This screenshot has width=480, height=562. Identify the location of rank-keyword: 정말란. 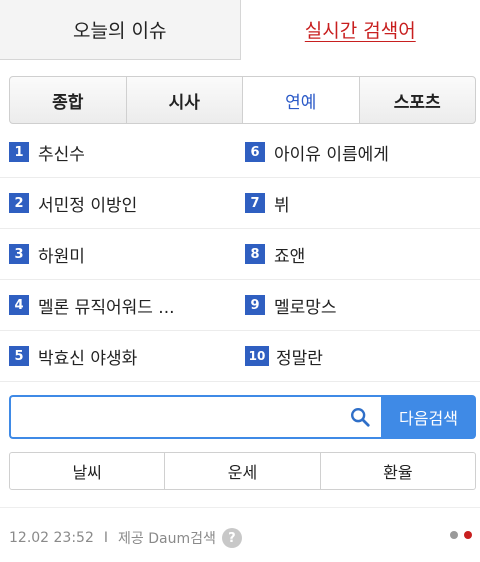
(299, 358).